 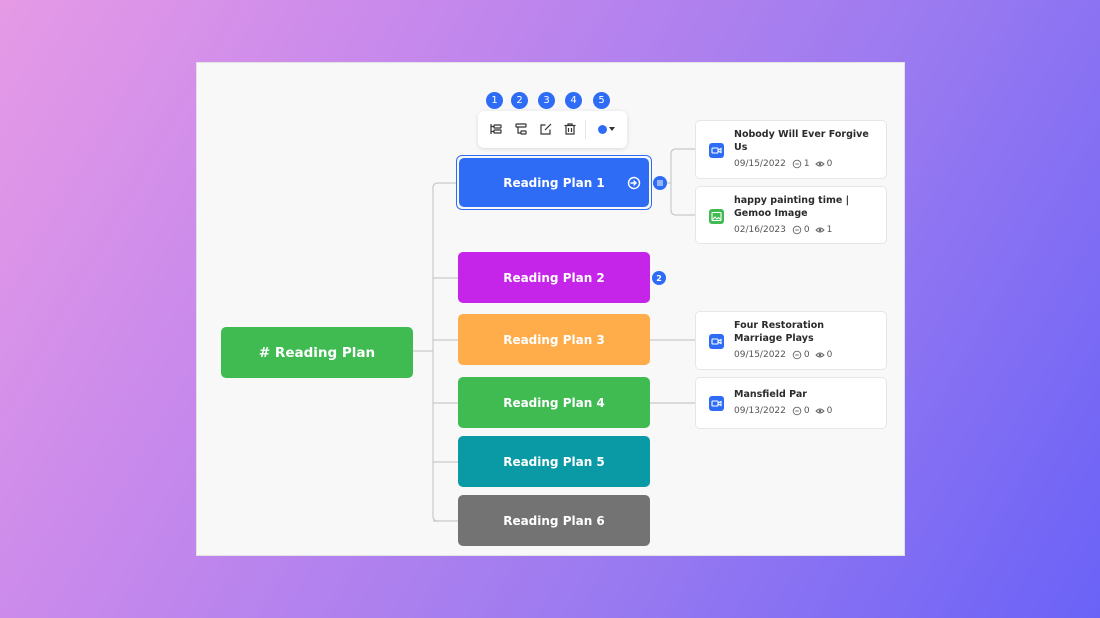 What do you see at coordinates (806, 164) in the screenshot?
I see `comment-count: 1` at bounding box center [806, 164].